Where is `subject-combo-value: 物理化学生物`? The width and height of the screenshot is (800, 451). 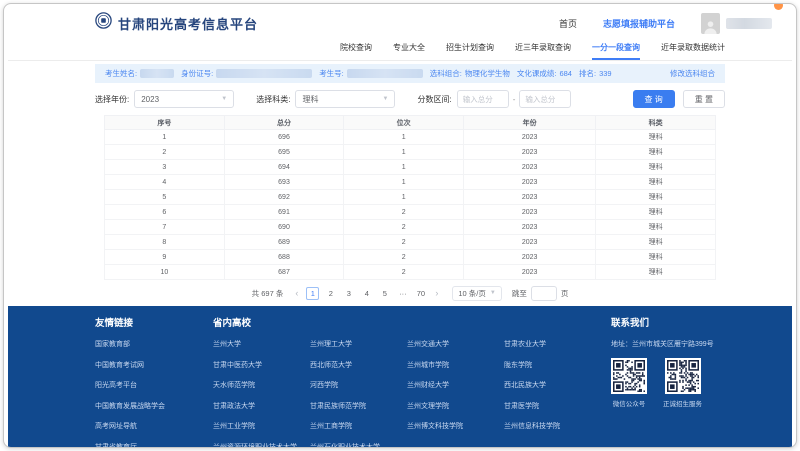
subject-combo-value: 物理化学生物 is located at coordinates (487, 73).